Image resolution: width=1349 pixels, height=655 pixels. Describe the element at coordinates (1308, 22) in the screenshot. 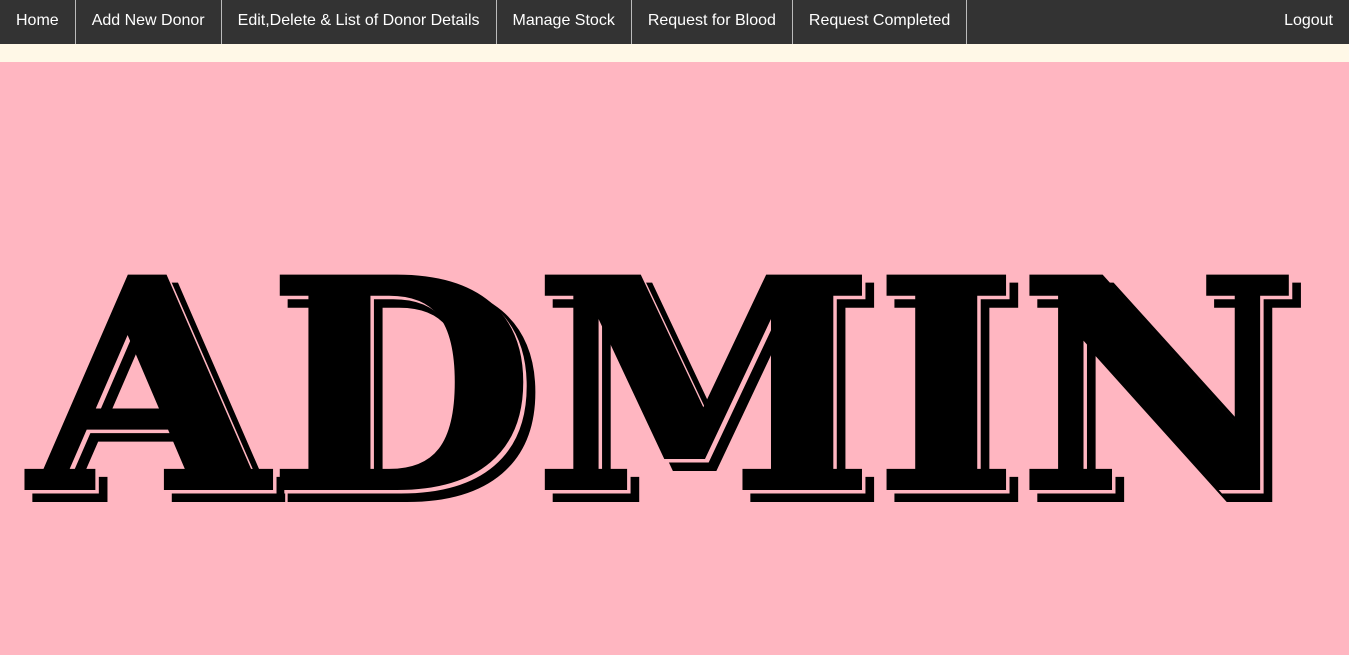

I see `logout-link: Logout` at that location.